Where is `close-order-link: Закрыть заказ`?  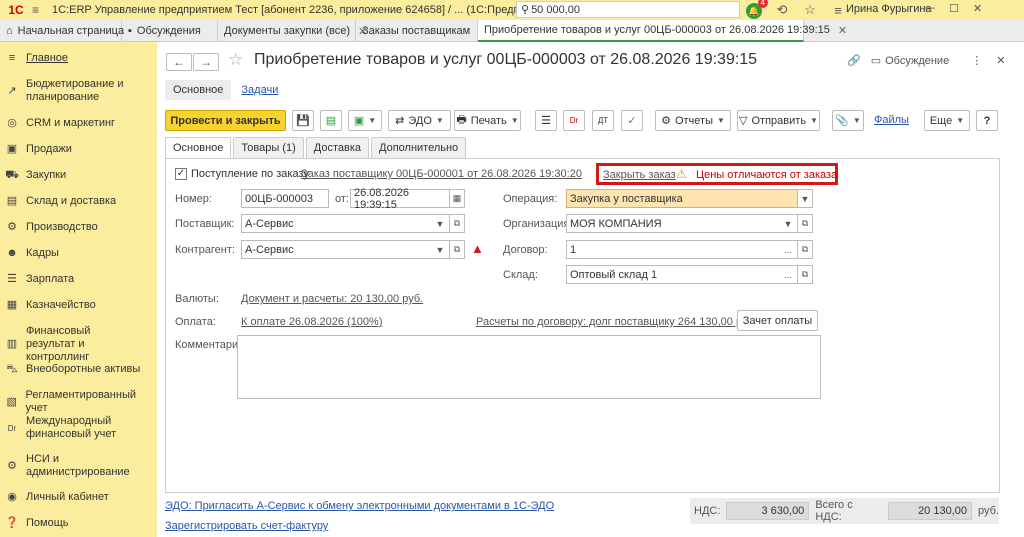 close-order-link: Закрыть заказ is located at coordinates (639, 175).